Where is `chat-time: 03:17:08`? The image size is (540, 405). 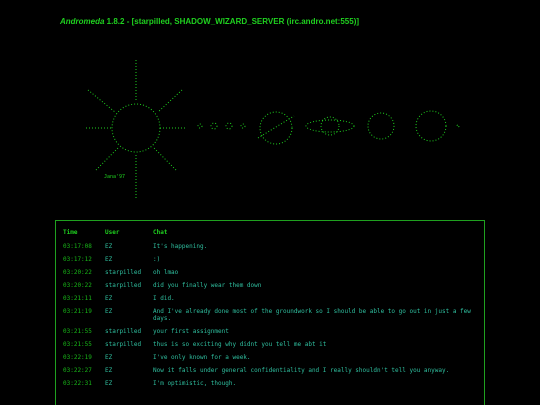
chat-time: 03:17:08 is located at coordinates (77, 246).